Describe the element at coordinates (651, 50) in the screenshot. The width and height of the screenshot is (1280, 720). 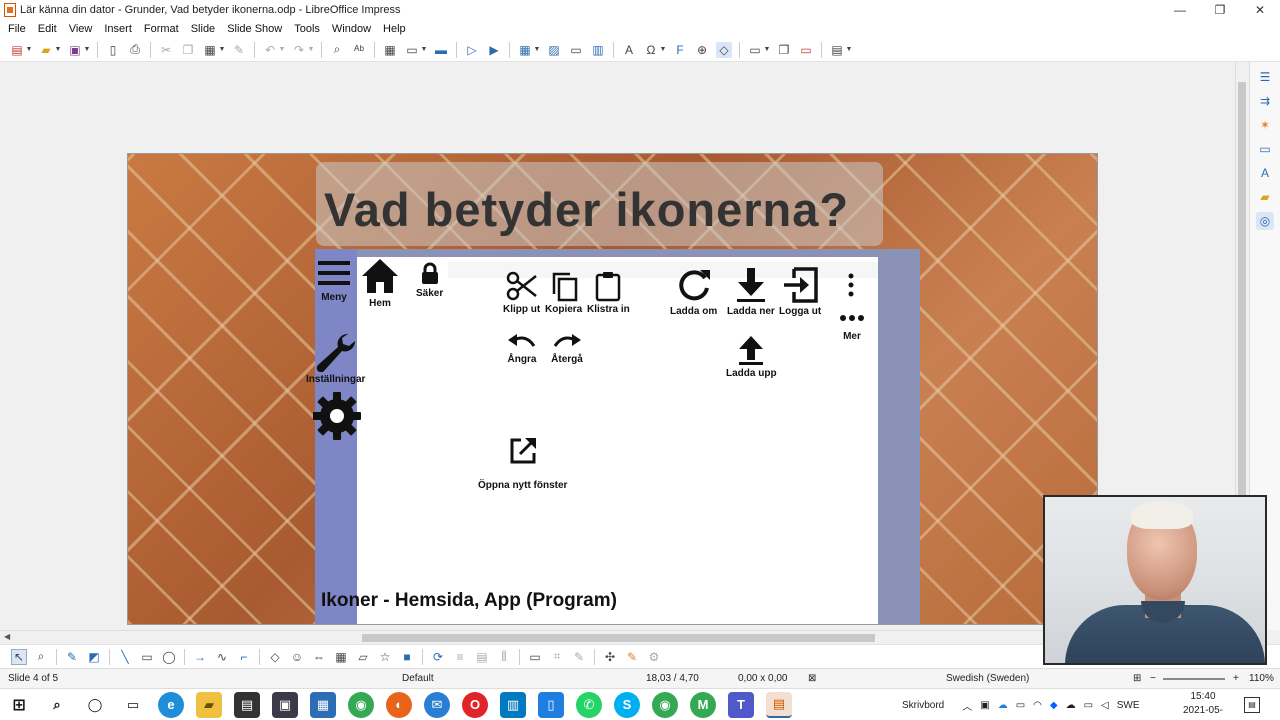
I see `special-character-icon: Ω` at that location.